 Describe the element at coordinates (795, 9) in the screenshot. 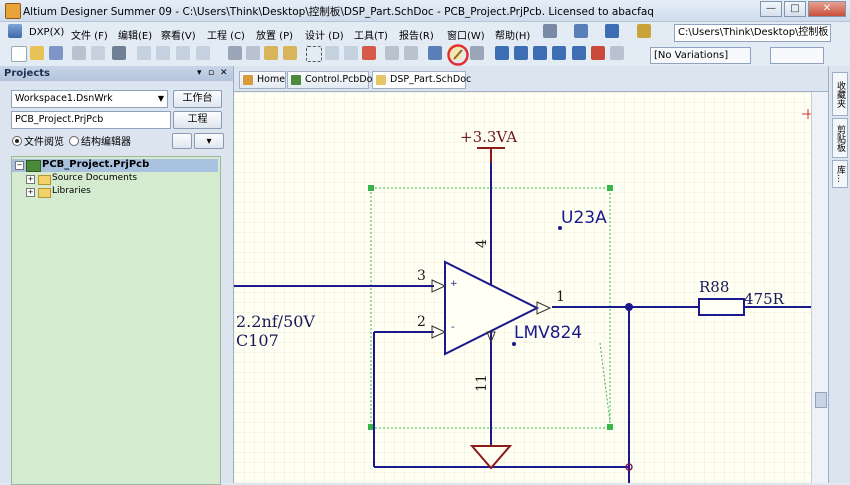

I see `maximize-button: □` at that location.